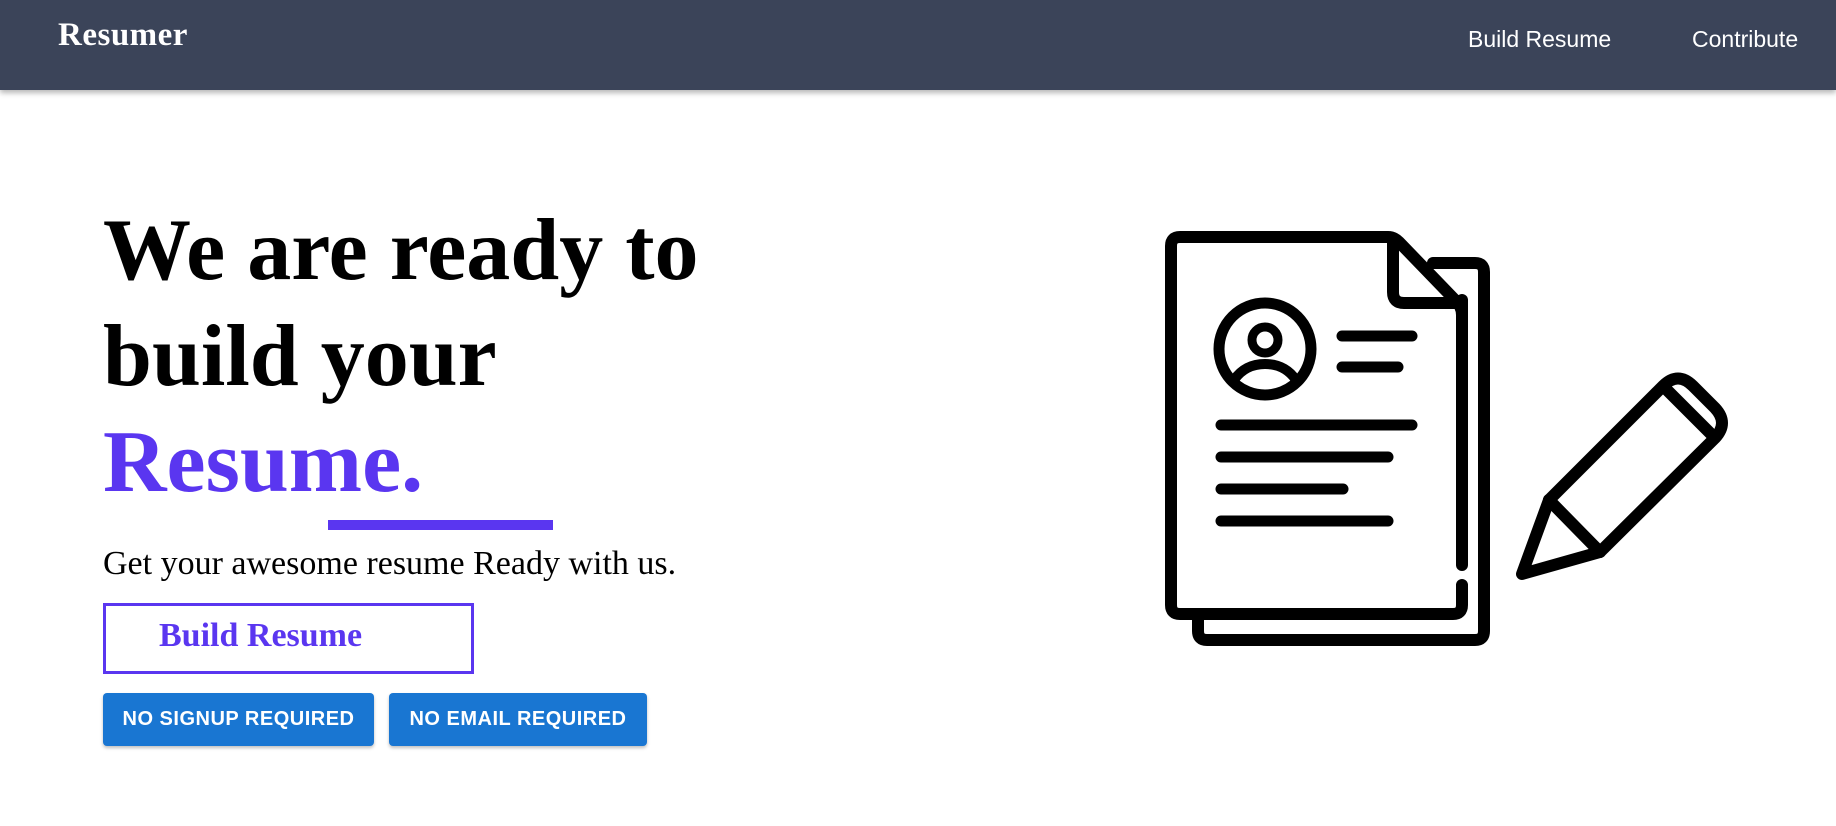  Describe the element at coordinates (261, 635) in the screenshot. I see `build-resume-button-label: Build Resume` at that location.